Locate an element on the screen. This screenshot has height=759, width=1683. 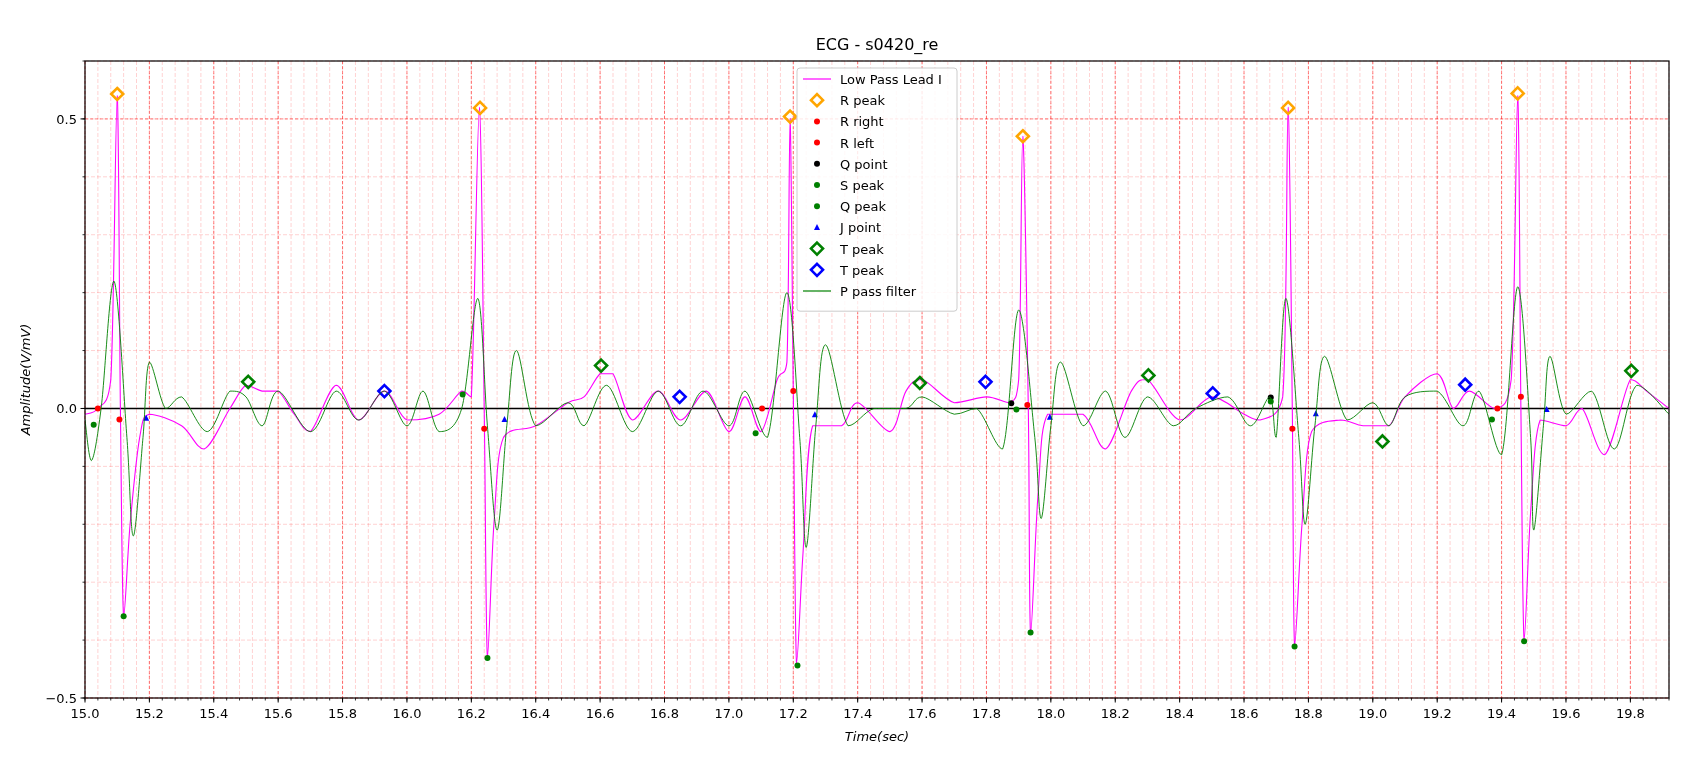
tick-label: 17.2 is located at coordinates (793, 713).